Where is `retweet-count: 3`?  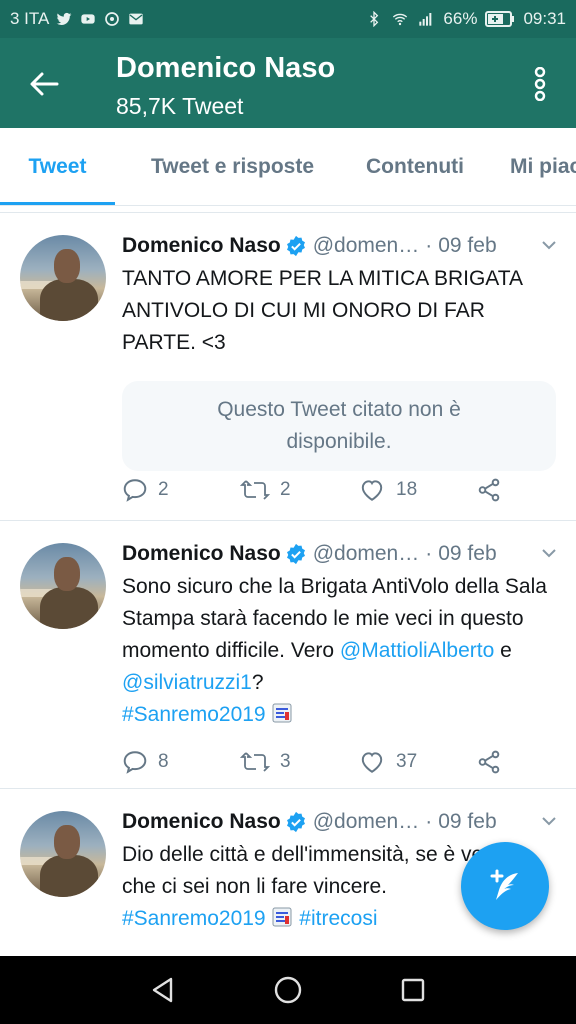
retweet-count: 3 is located at coordinates (285, 761).